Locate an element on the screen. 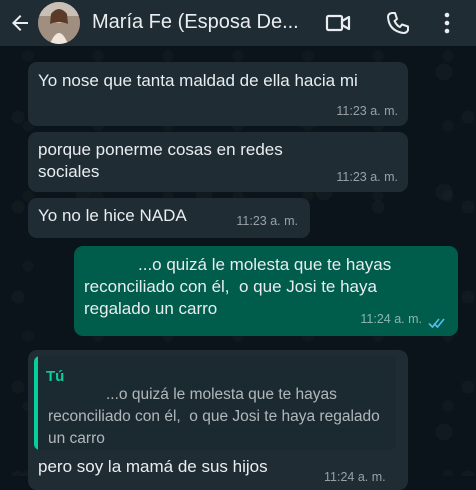 This screenshot has height=490, width=476. message-incoming: Yo no le hice NADA 11:23 a. m. is located at coordinates (169, 218).